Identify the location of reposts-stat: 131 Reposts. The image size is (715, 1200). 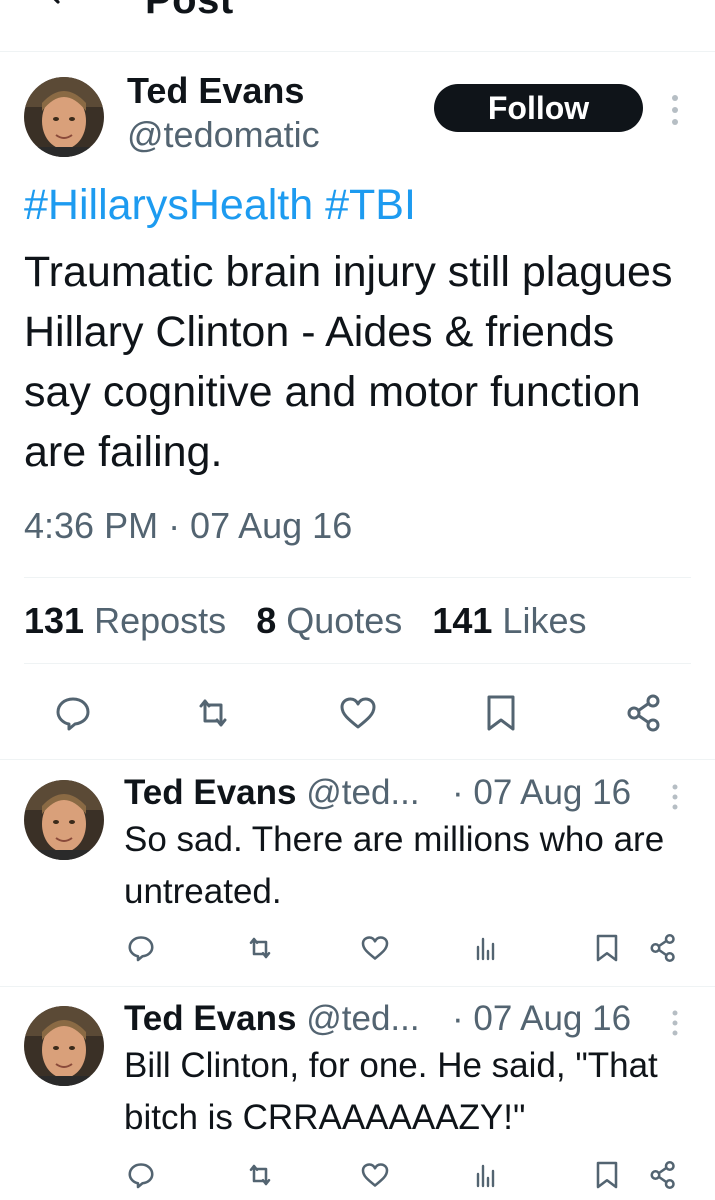
(125, 621).